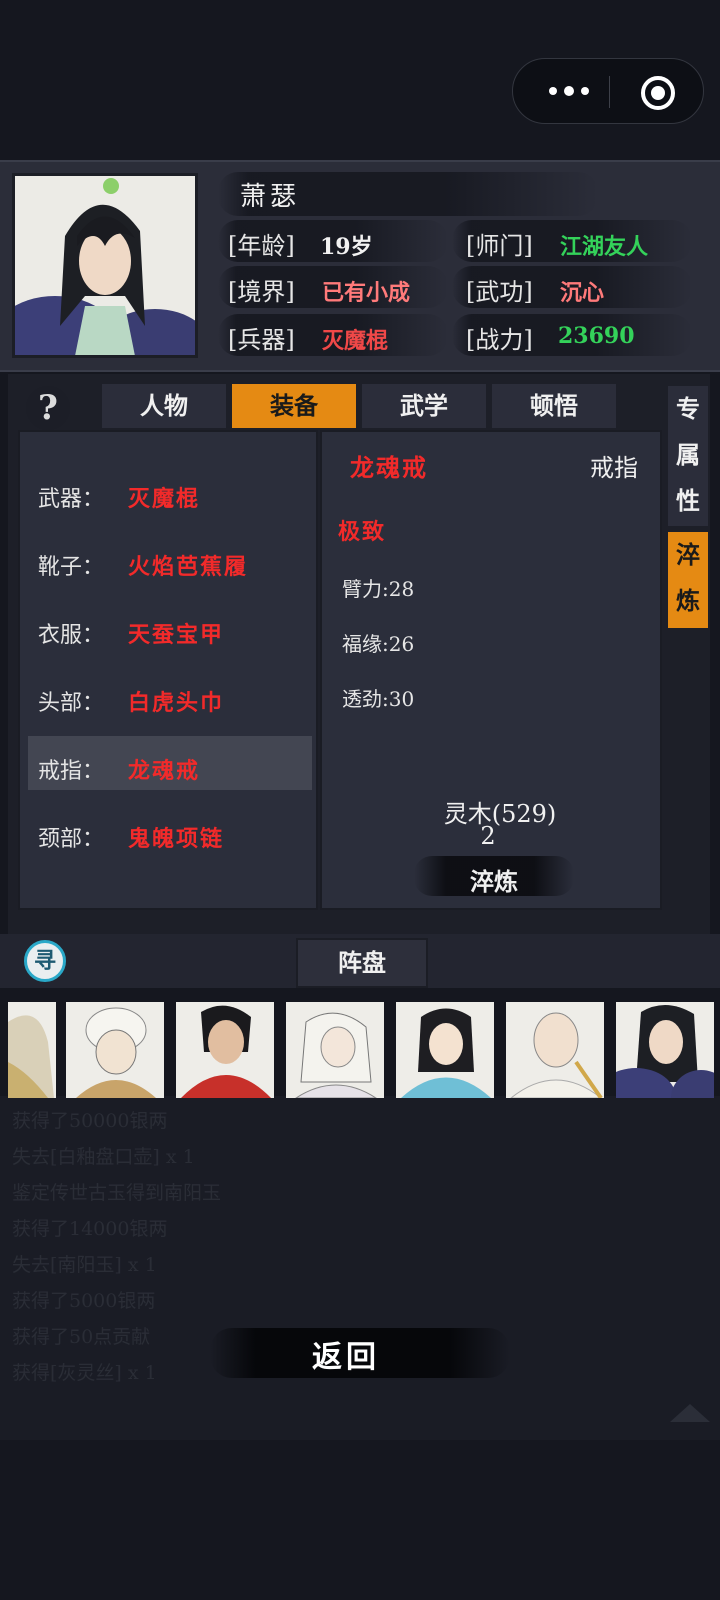  I want to click on log-line: 获得了50000银两, so click(90, 1121).